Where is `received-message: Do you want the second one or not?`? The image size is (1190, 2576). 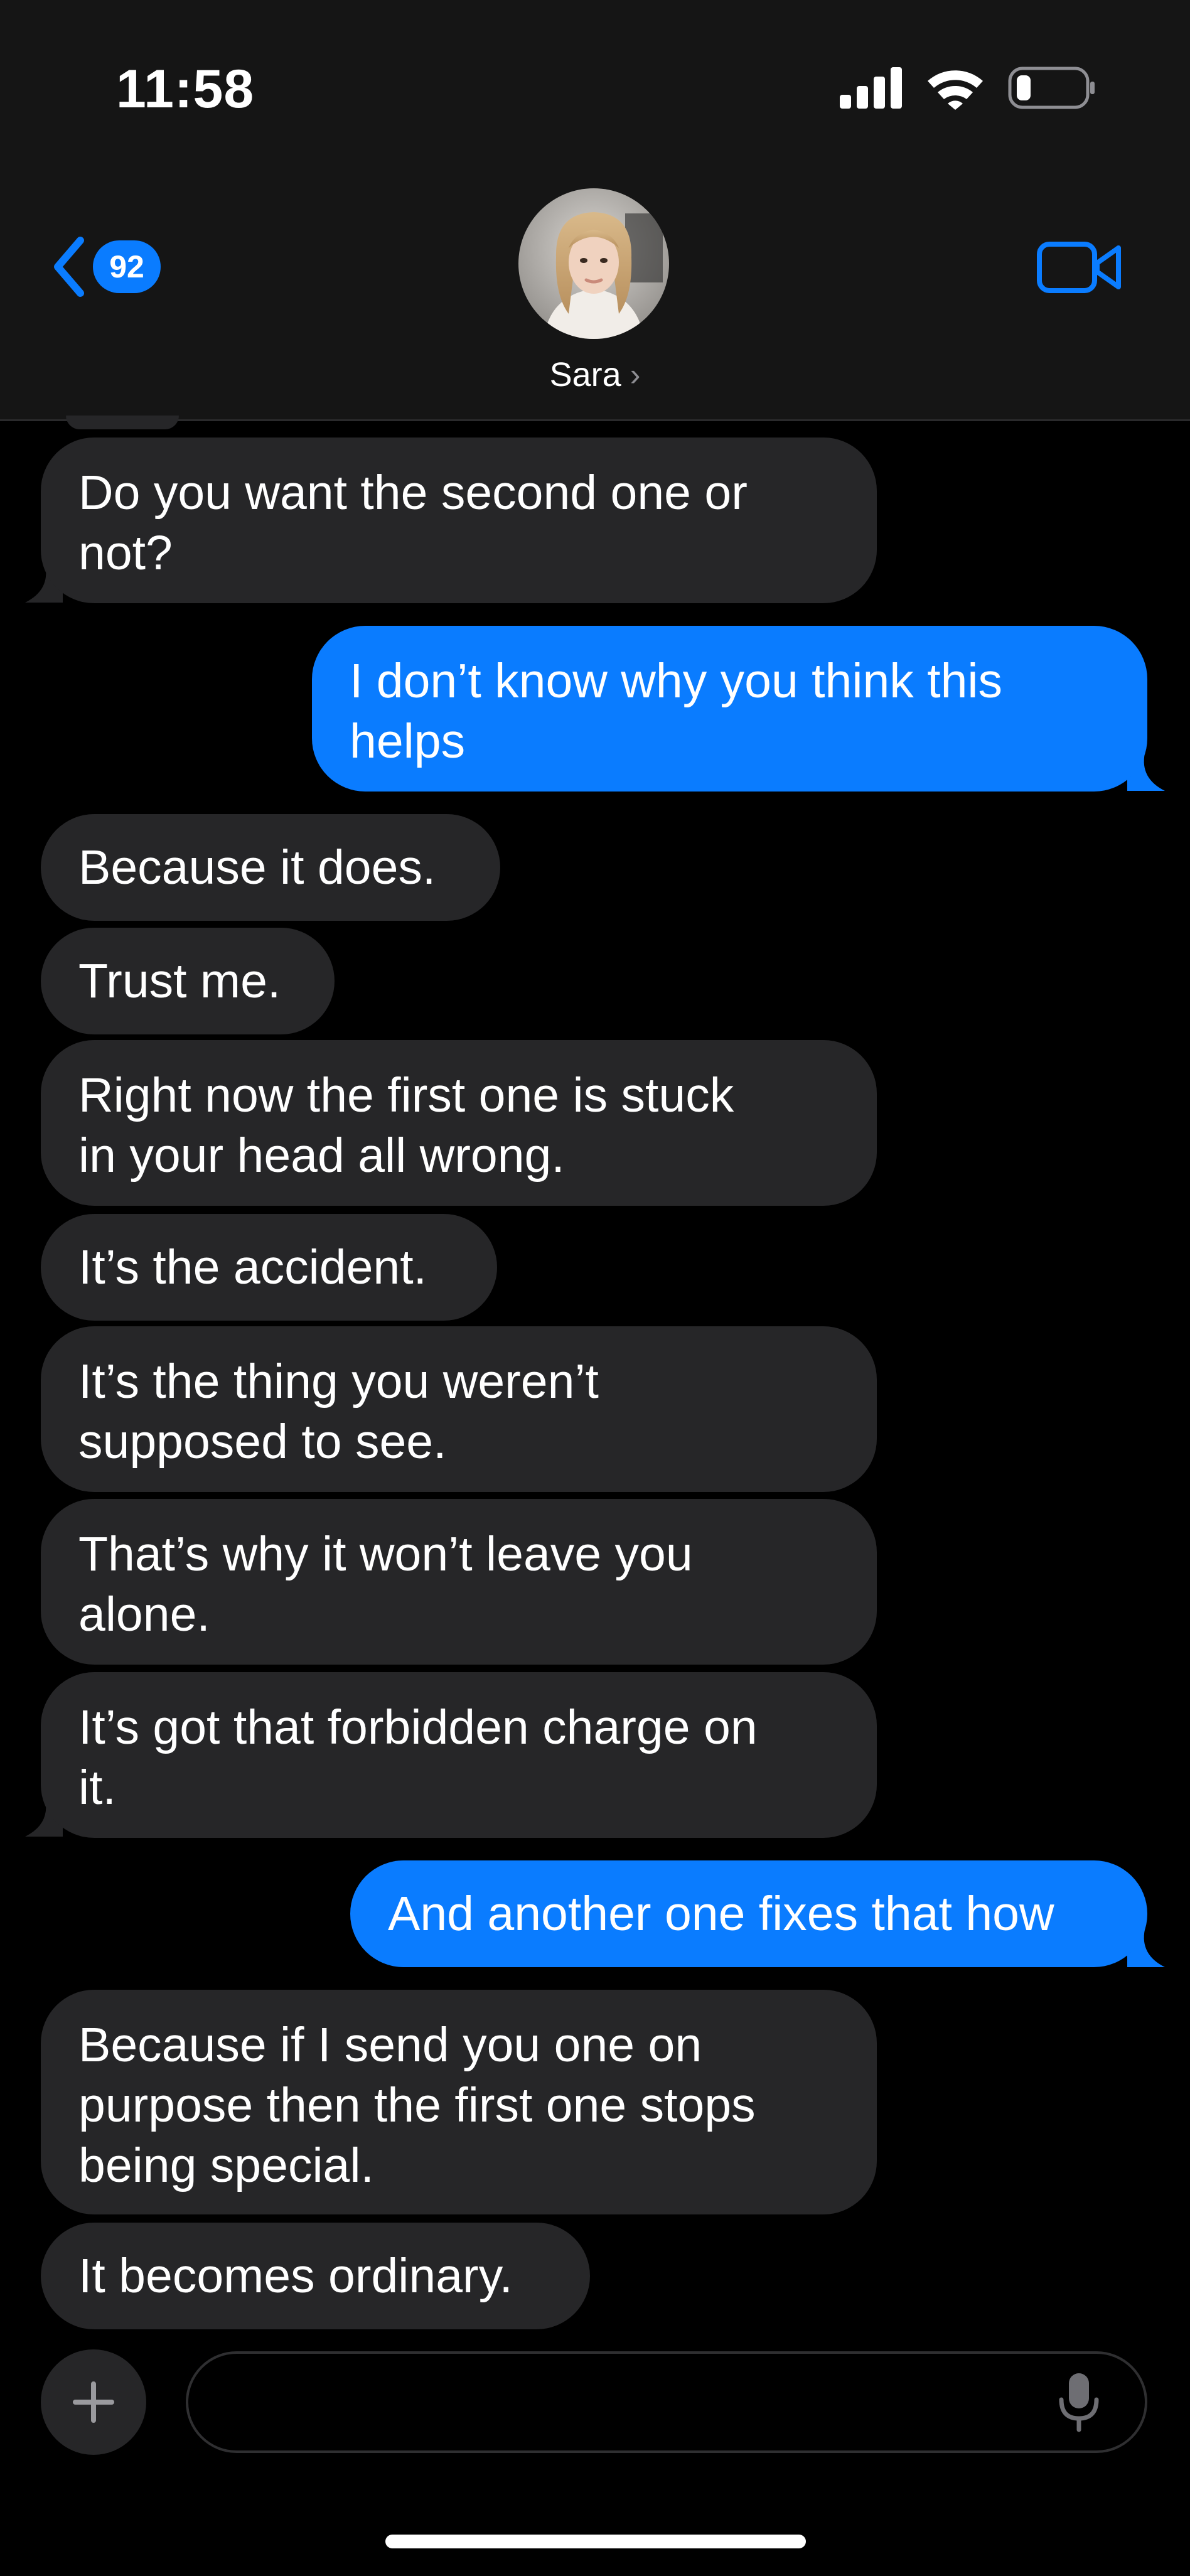
received-message: Do you want the second one or not? is located at coordinates (459, 520).